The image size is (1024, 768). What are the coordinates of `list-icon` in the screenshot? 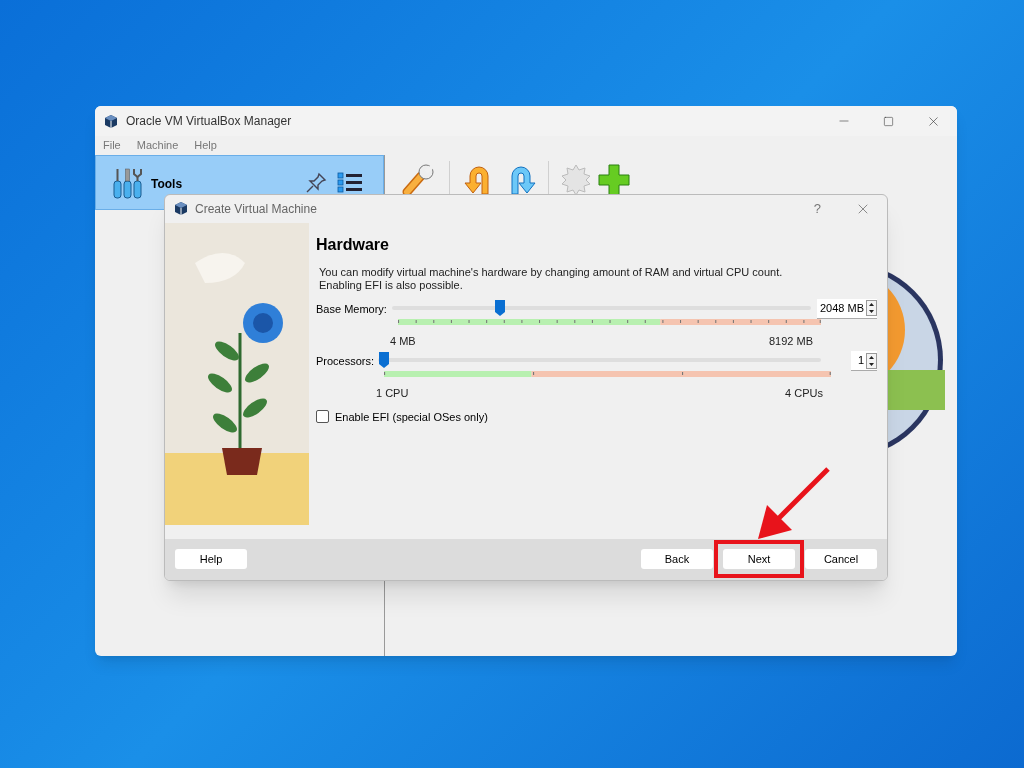 It's located at (350, 182).